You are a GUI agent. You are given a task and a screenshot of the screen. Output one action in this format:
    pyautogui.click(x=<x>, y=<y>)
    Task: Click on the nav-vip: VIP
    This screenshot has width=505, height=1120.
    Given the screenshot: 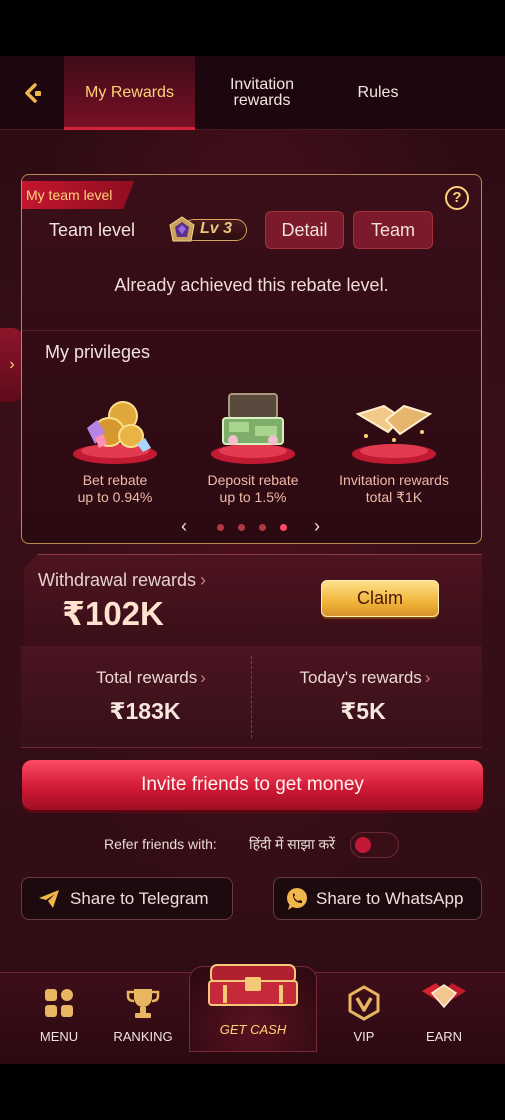 What is the action you would take?
    pyautogui.click(x=364, y=1018)
    